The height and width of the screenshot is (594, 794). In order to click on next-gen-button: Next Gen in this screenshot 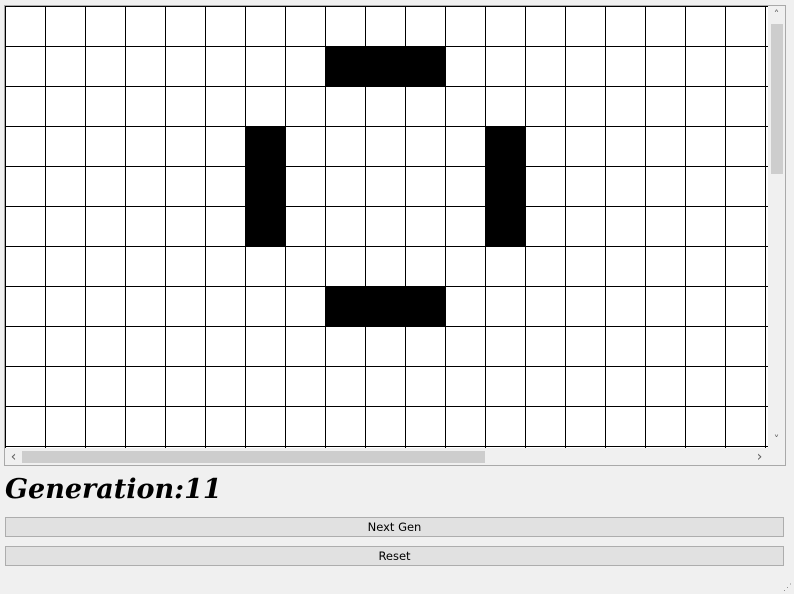, I will do `click(394, 527)`.